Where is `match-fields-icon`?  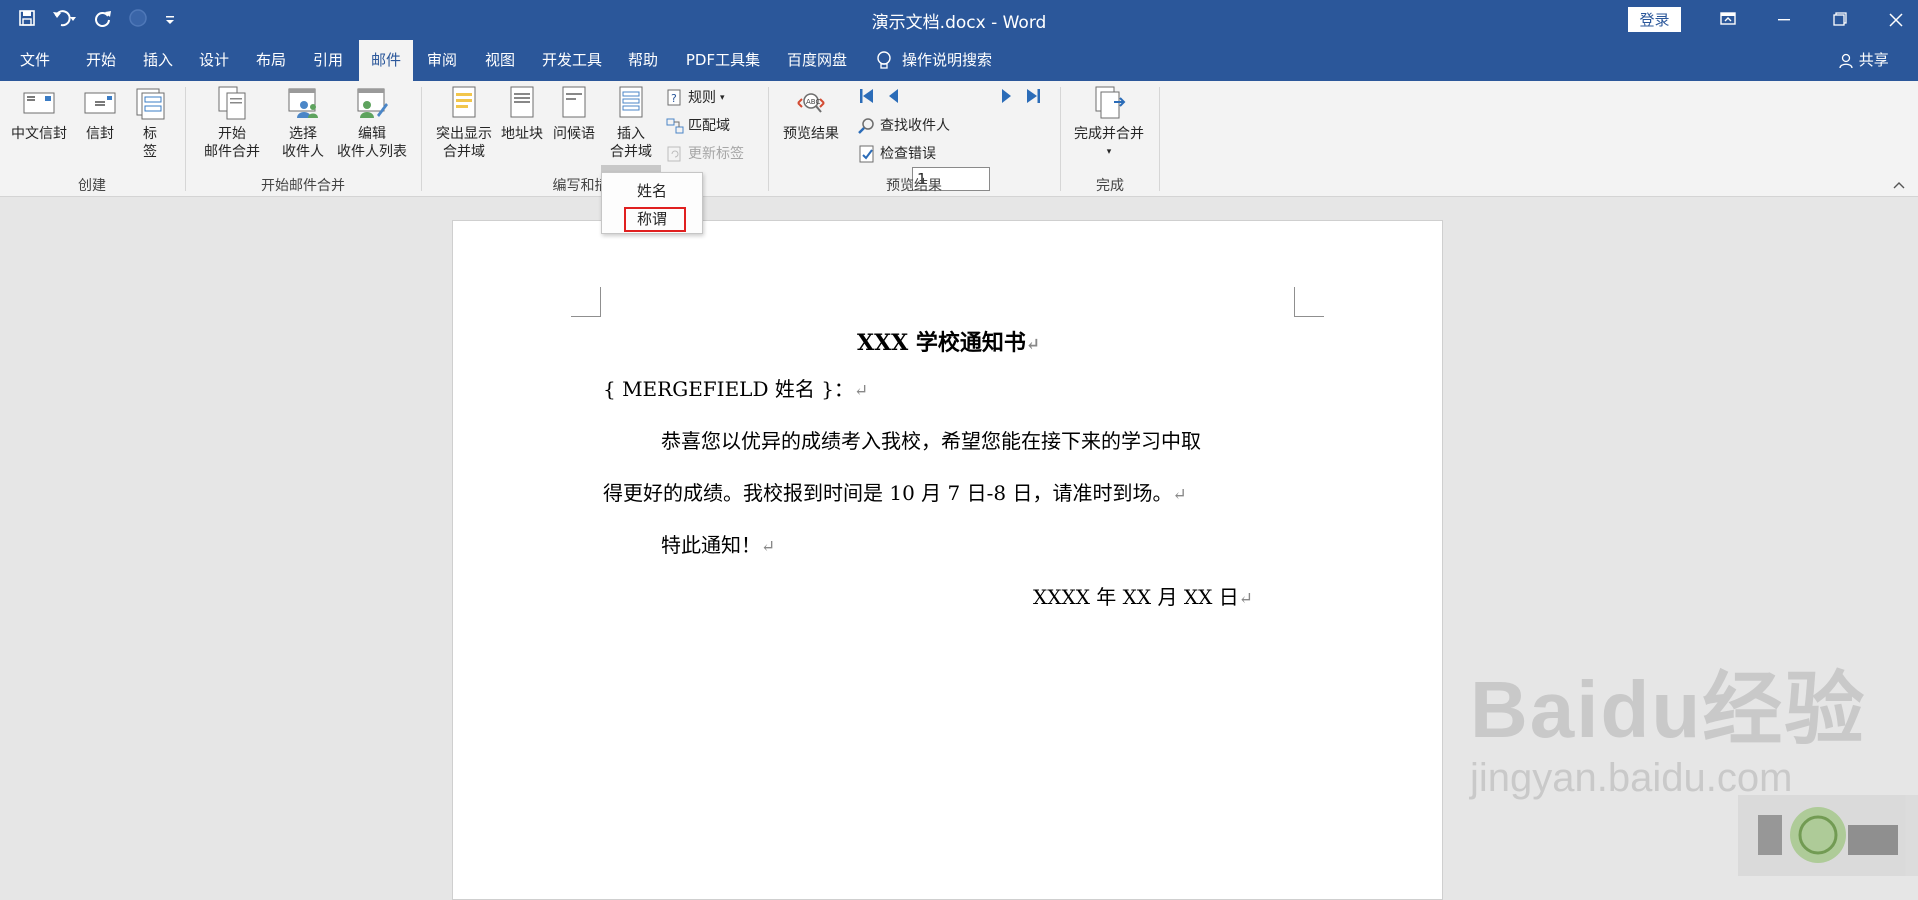
match-fields-icon is located at coordinates (675, 126).